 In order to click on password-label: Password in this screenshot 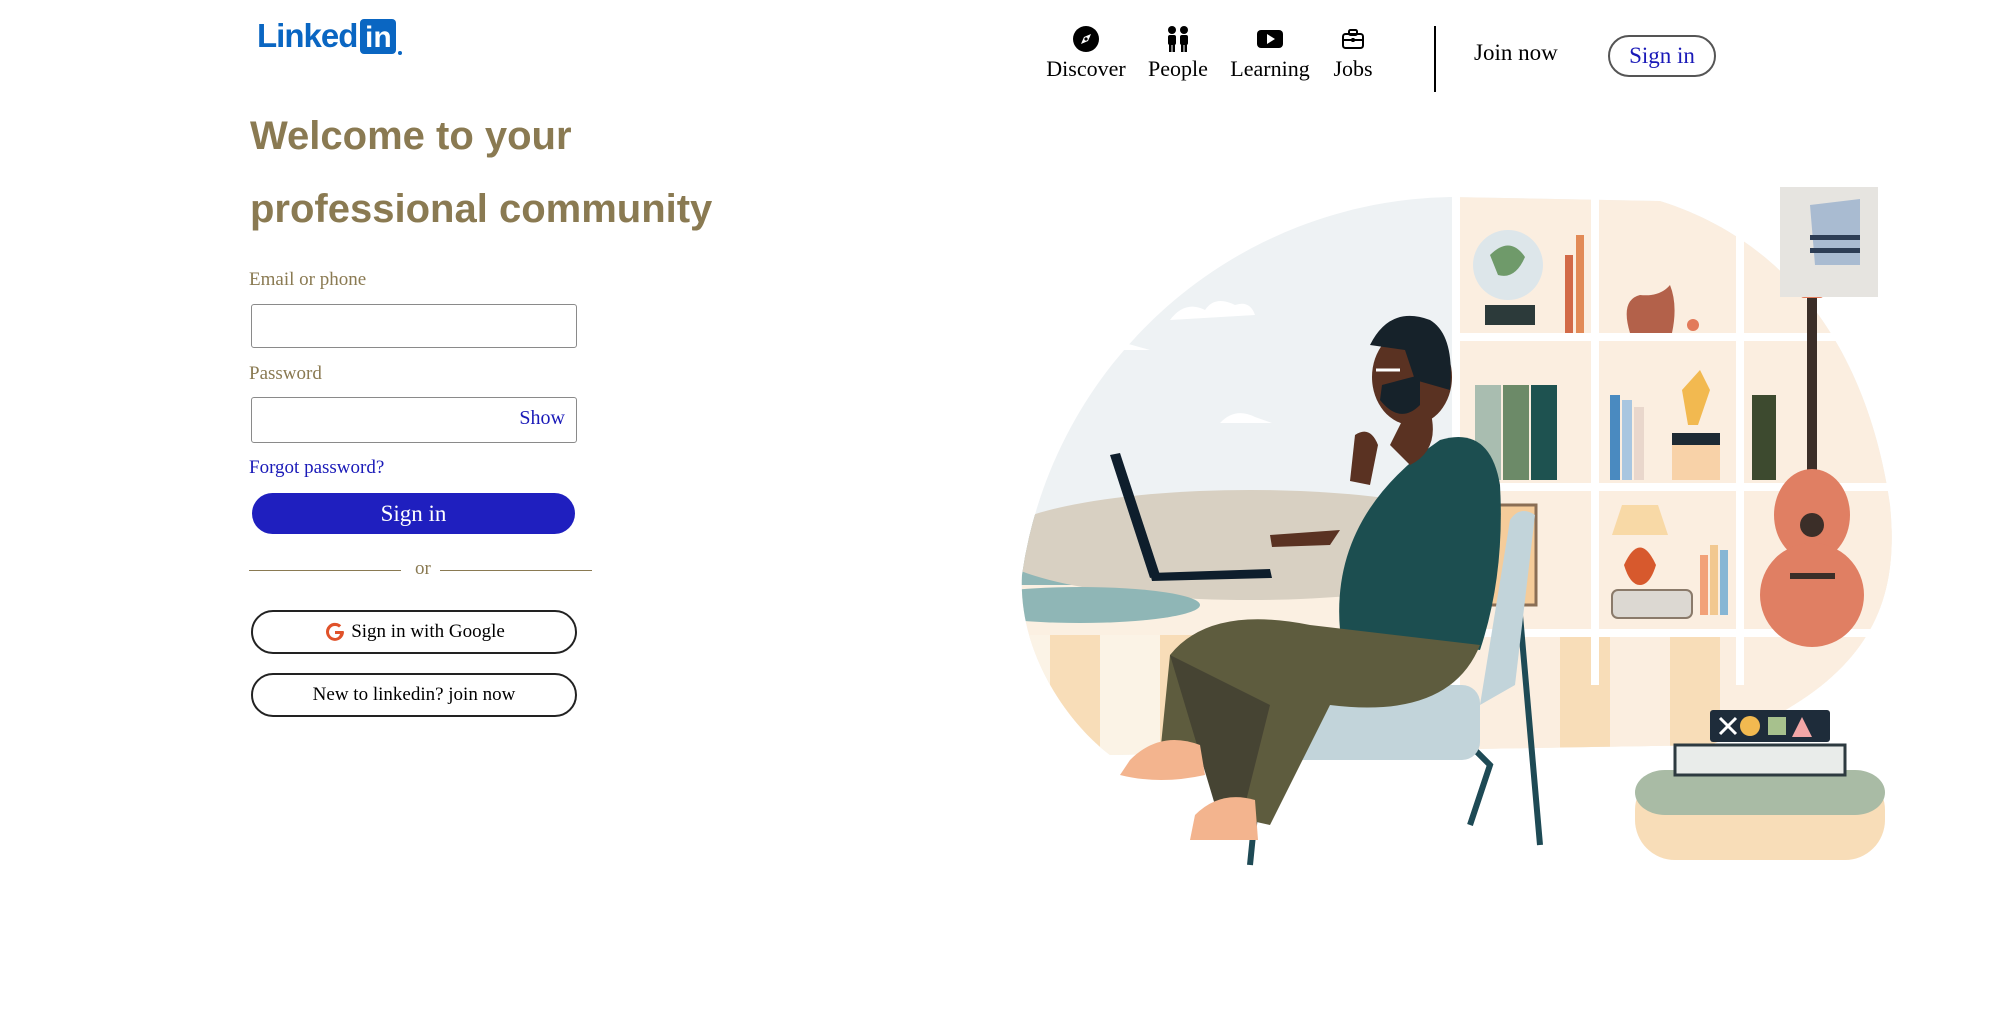, I will do `click(285, 373)`.